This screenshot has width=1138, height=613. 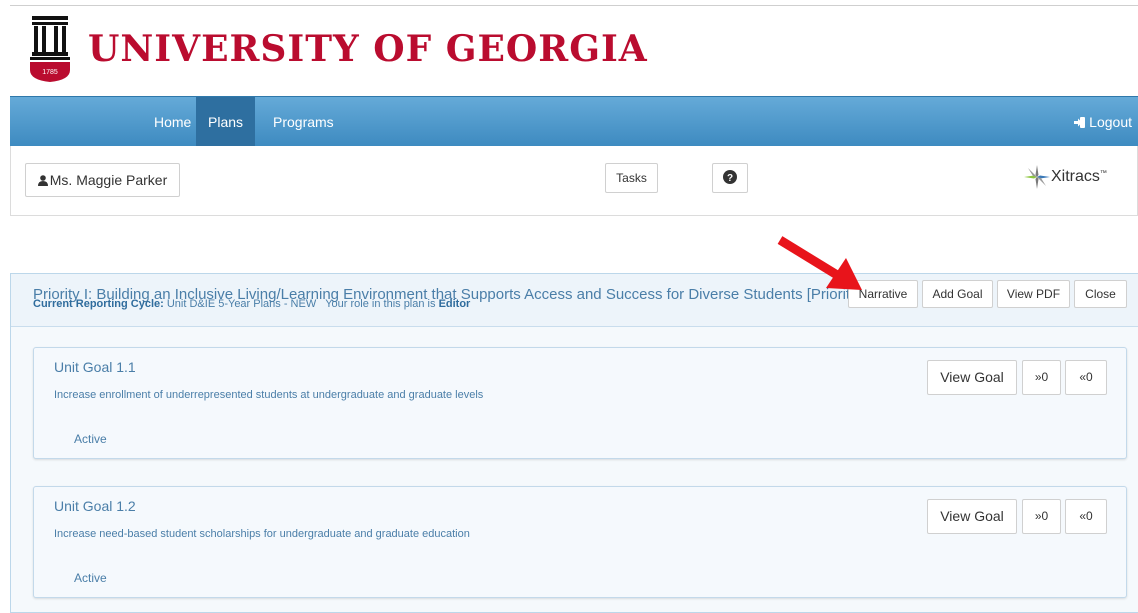 What do you see at coordinates (1103, 173) in the screenshot?
I see `xitracs-tm: ™` at bounding box center [1103, 173].